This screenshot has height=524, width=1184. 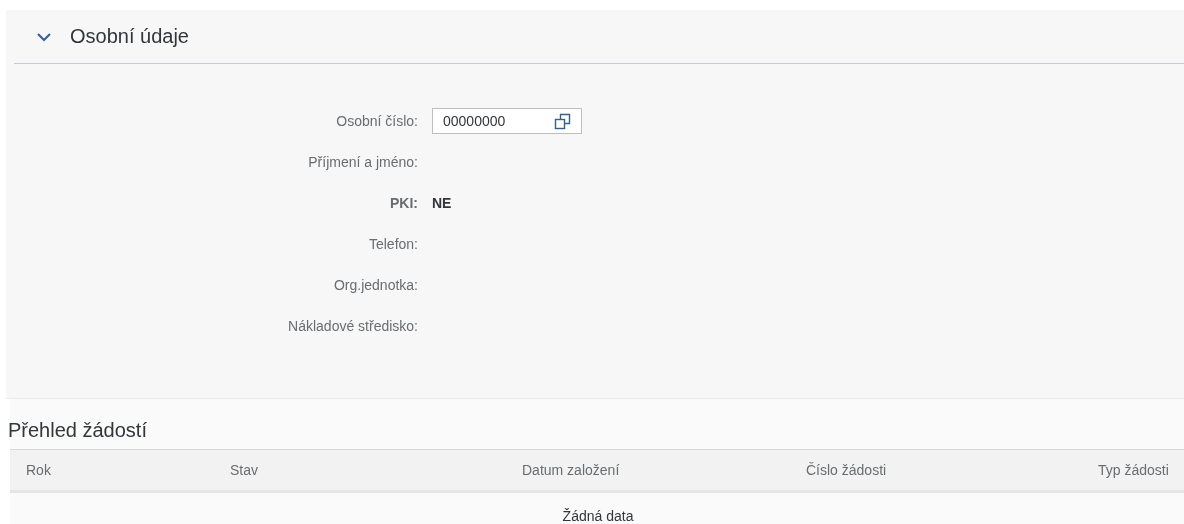 I want to click on chevron-icon, so click(x=44, y=36).